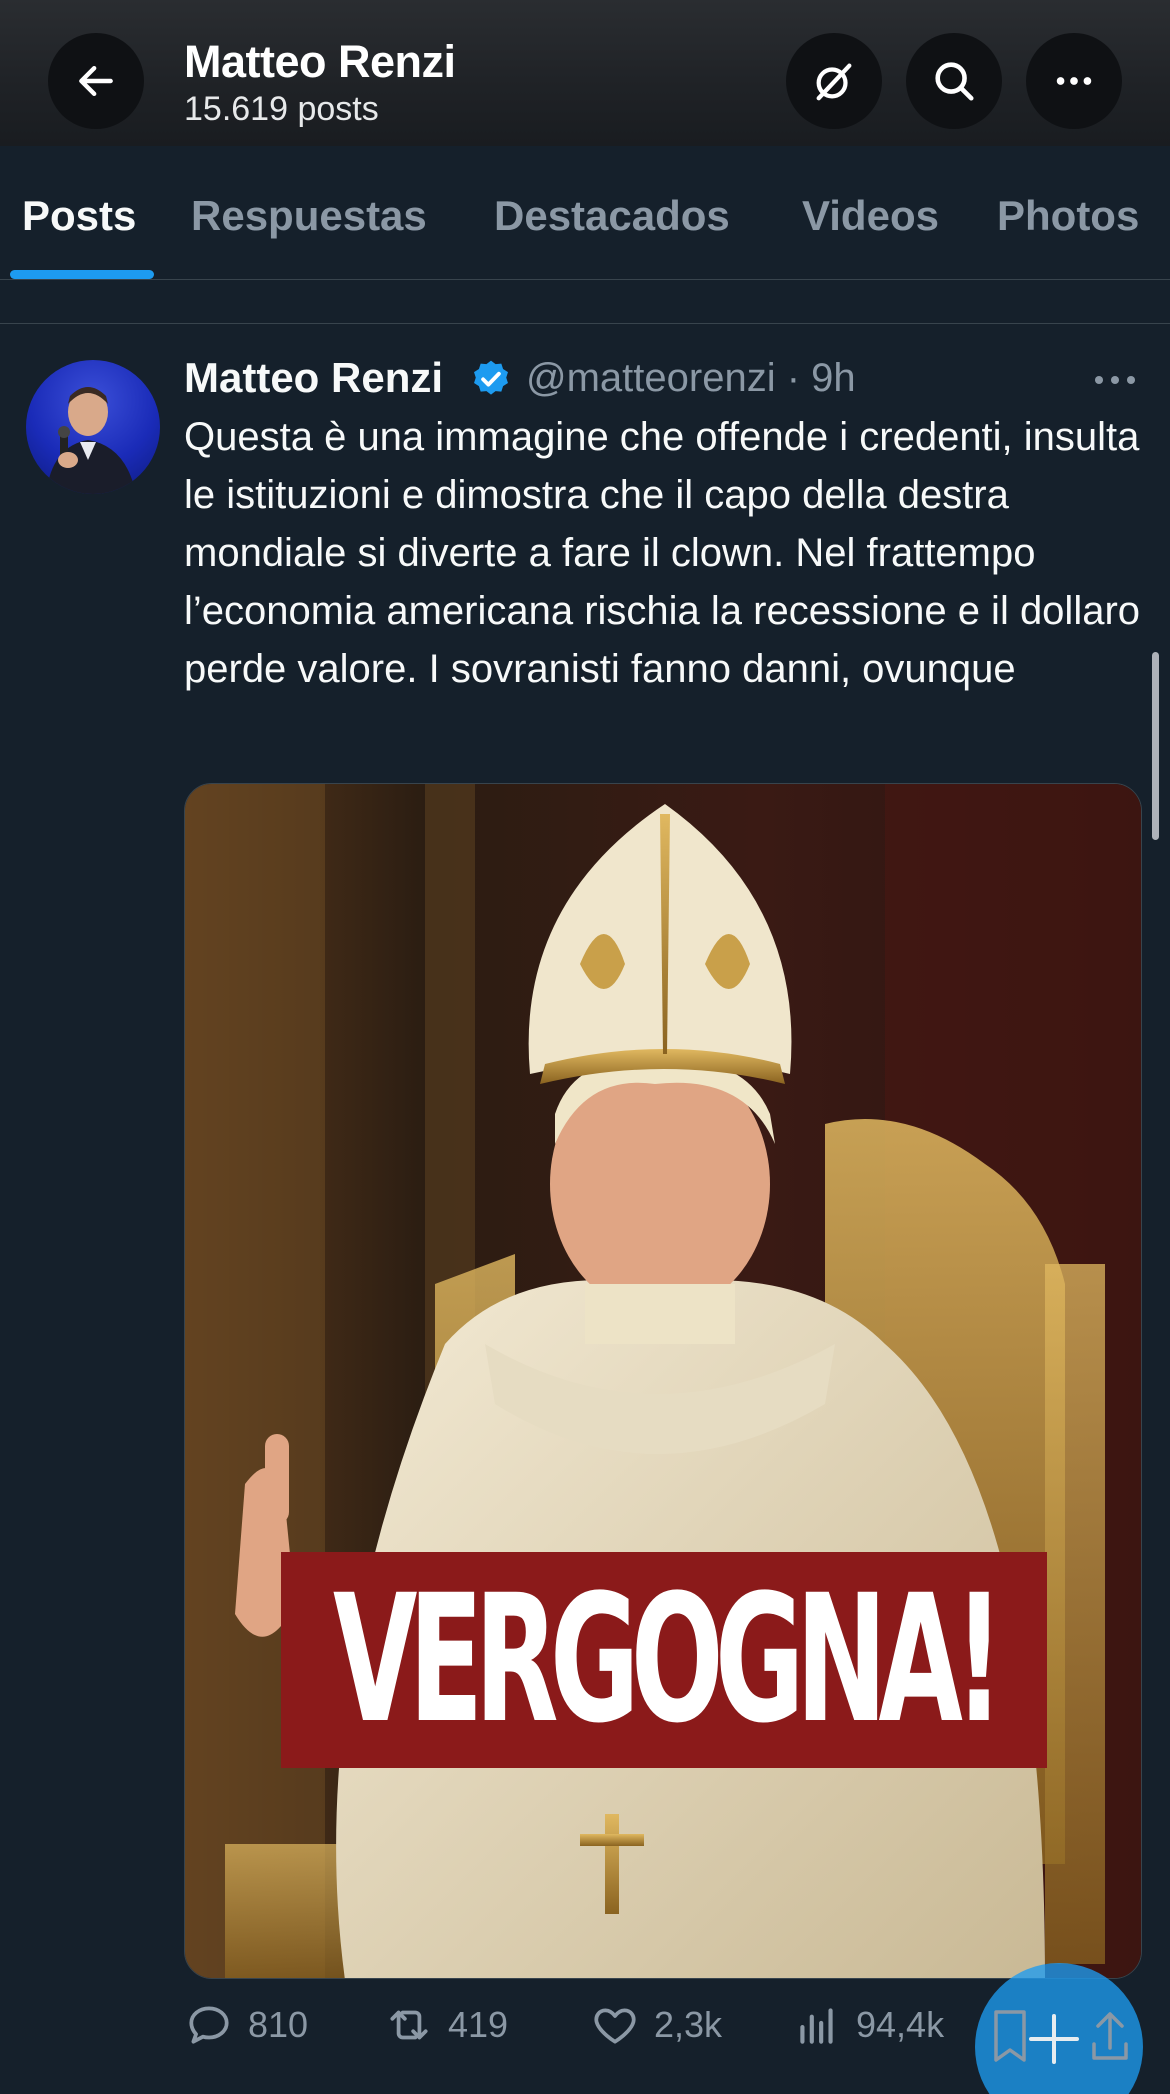  What do you see at coordinates (320, 61) in the screenshot?
I see `header-title: Matteo Renzi` at bounding box center [320, 61].